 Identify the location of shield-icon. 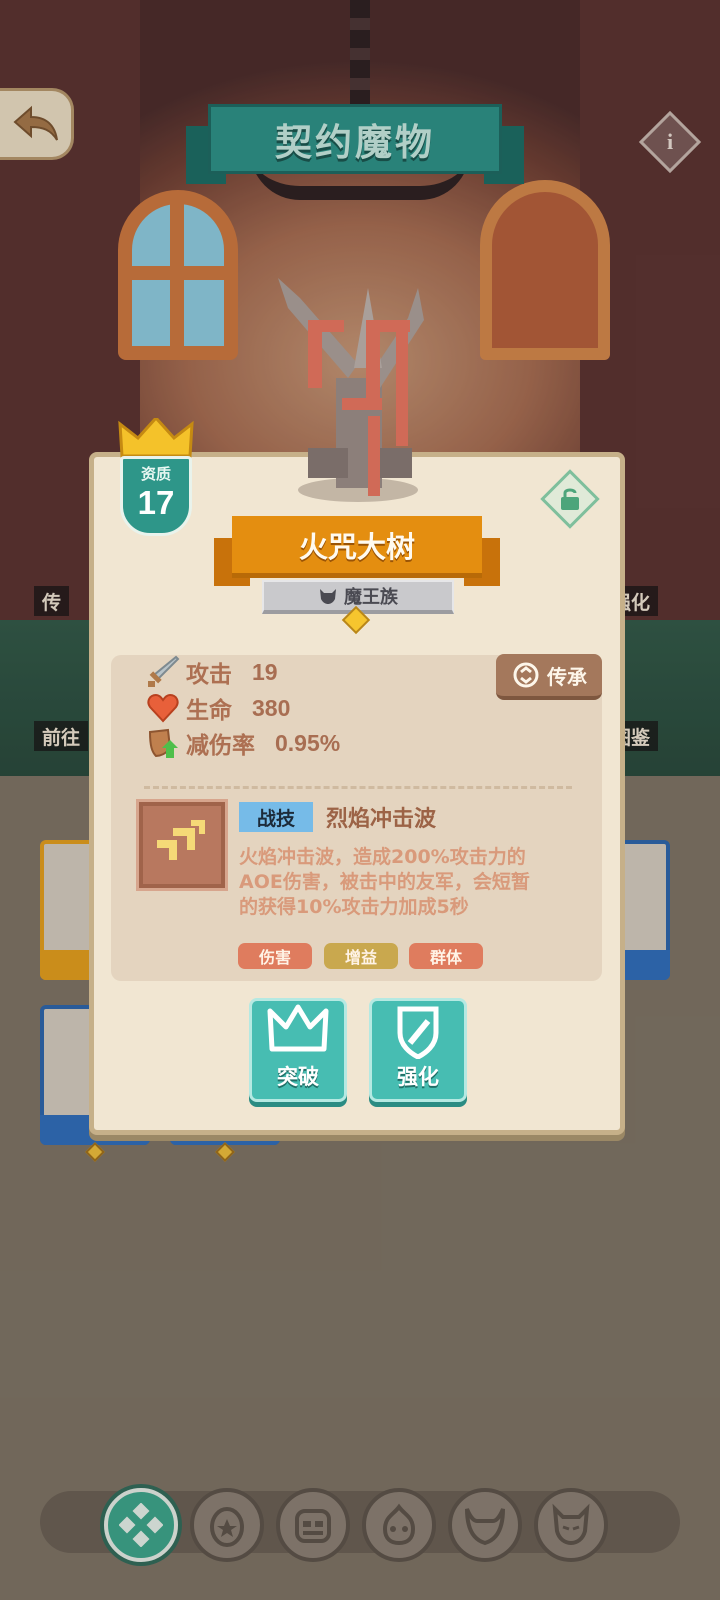
(163, 743).